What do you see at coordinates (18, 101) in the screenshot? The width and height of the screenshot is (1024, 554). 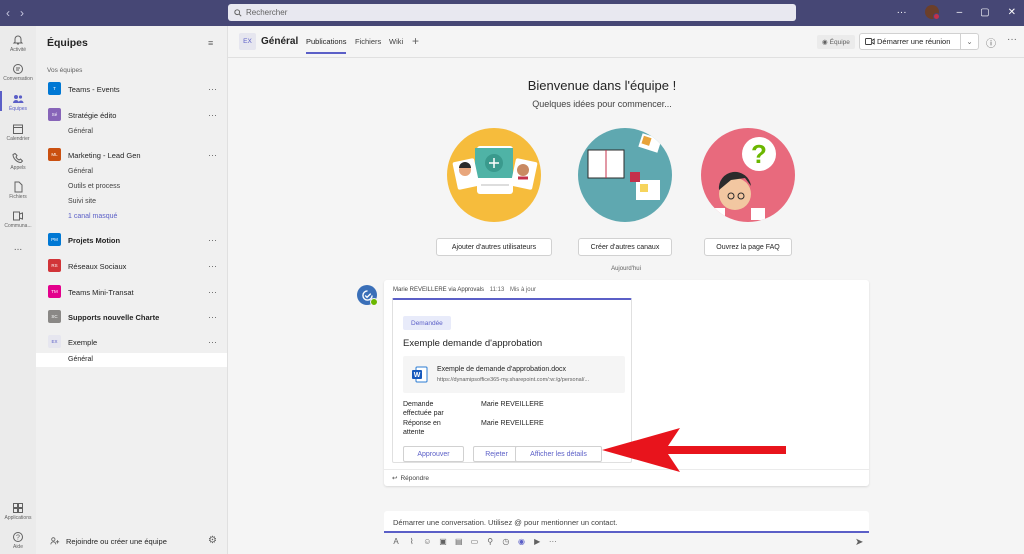 I see `rail-teams: Équipes` at bounding box center [18, 101].